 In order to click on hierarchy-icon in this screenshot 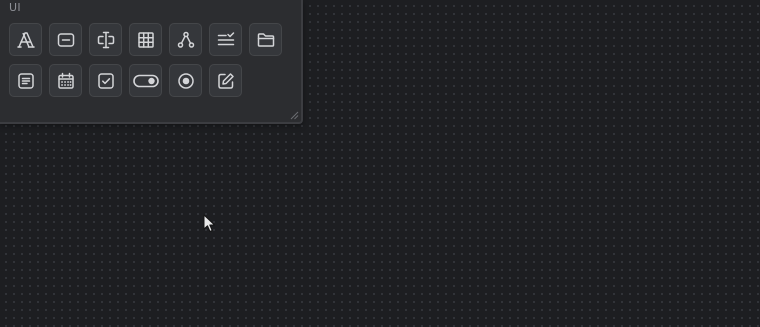, I will do `click(185, 39)`.